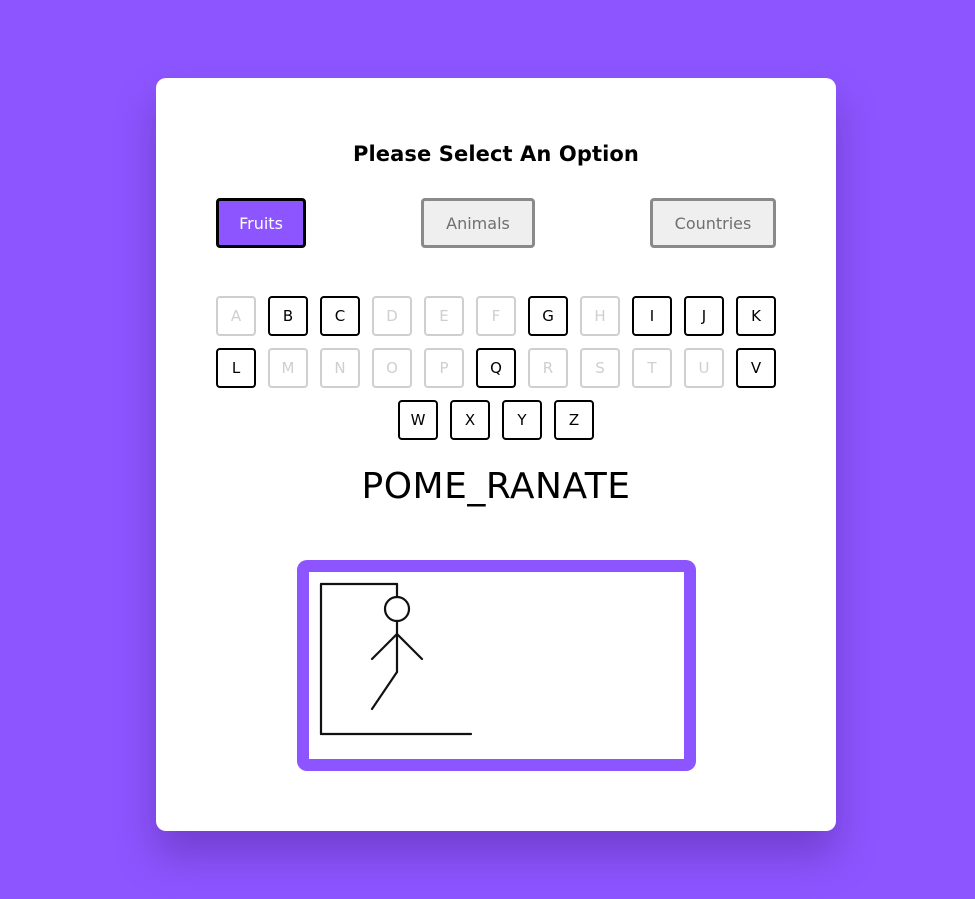 Image resolution: width=975 pixels, height=899 pixels. I want to click on hangman-canvas, so click(496, 665).